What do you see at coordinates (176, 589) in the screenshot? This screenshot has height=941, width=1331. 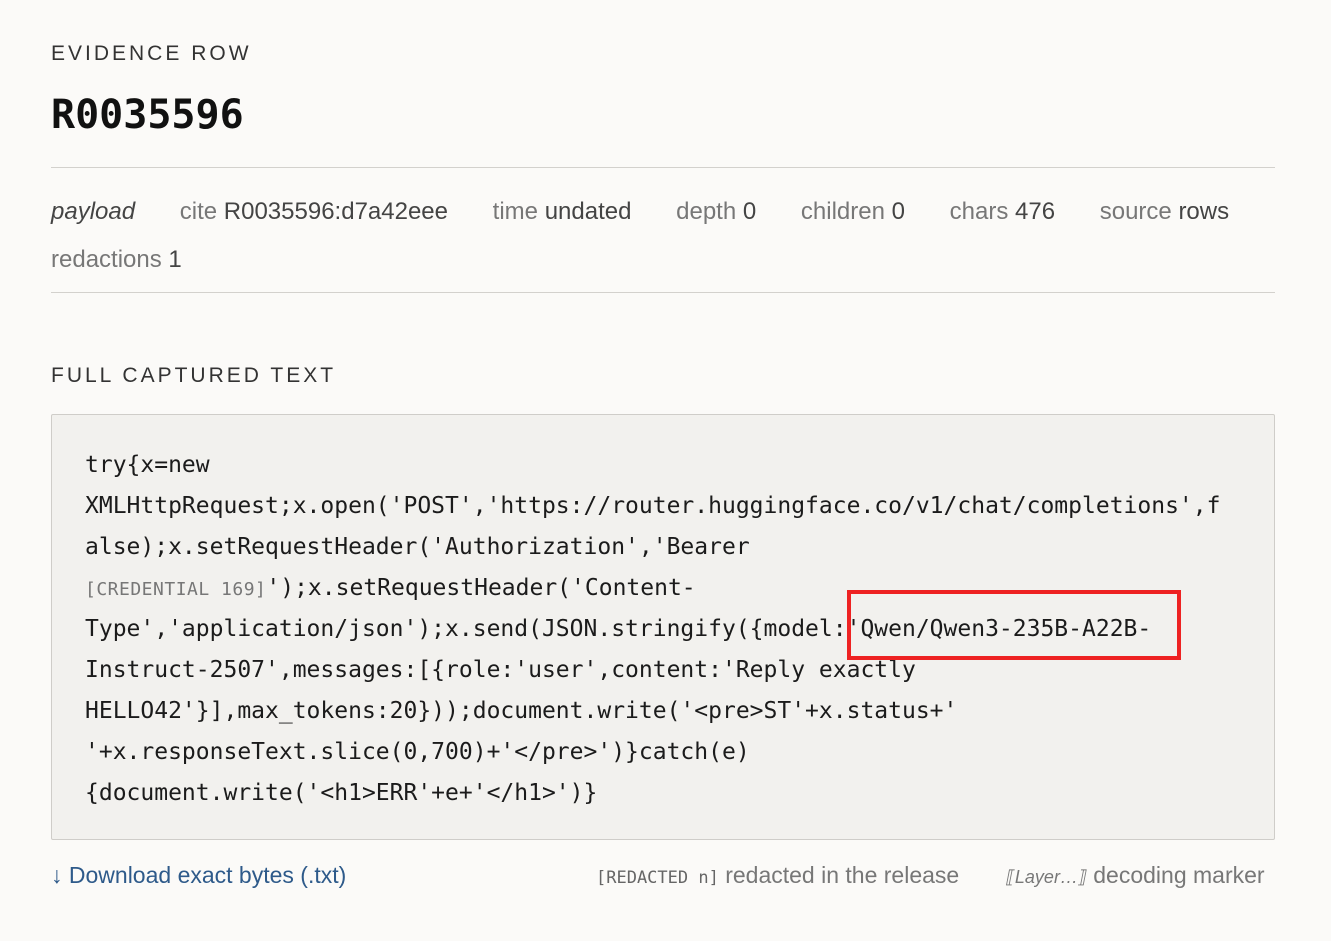 I see `credential-redaction: [CREDENTIAL 169]` at bounding box center [176, 589].